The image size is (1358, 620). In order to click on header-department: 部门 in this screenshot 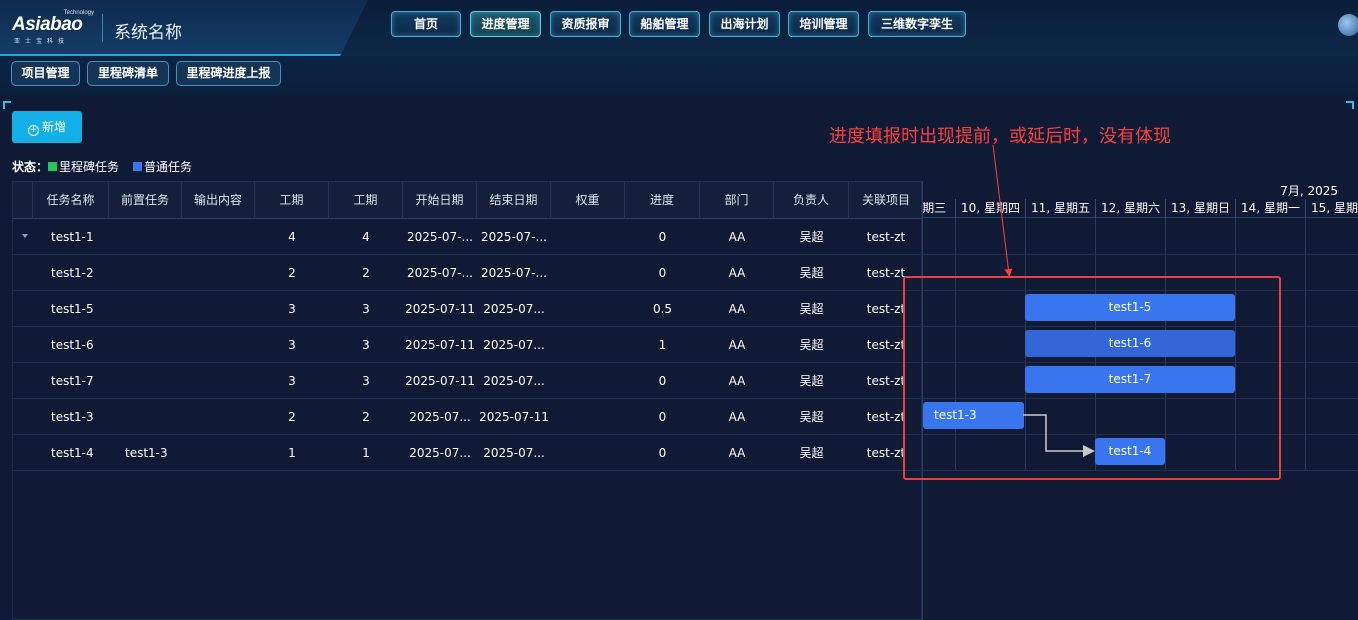, I will do `click(737, 200)`.